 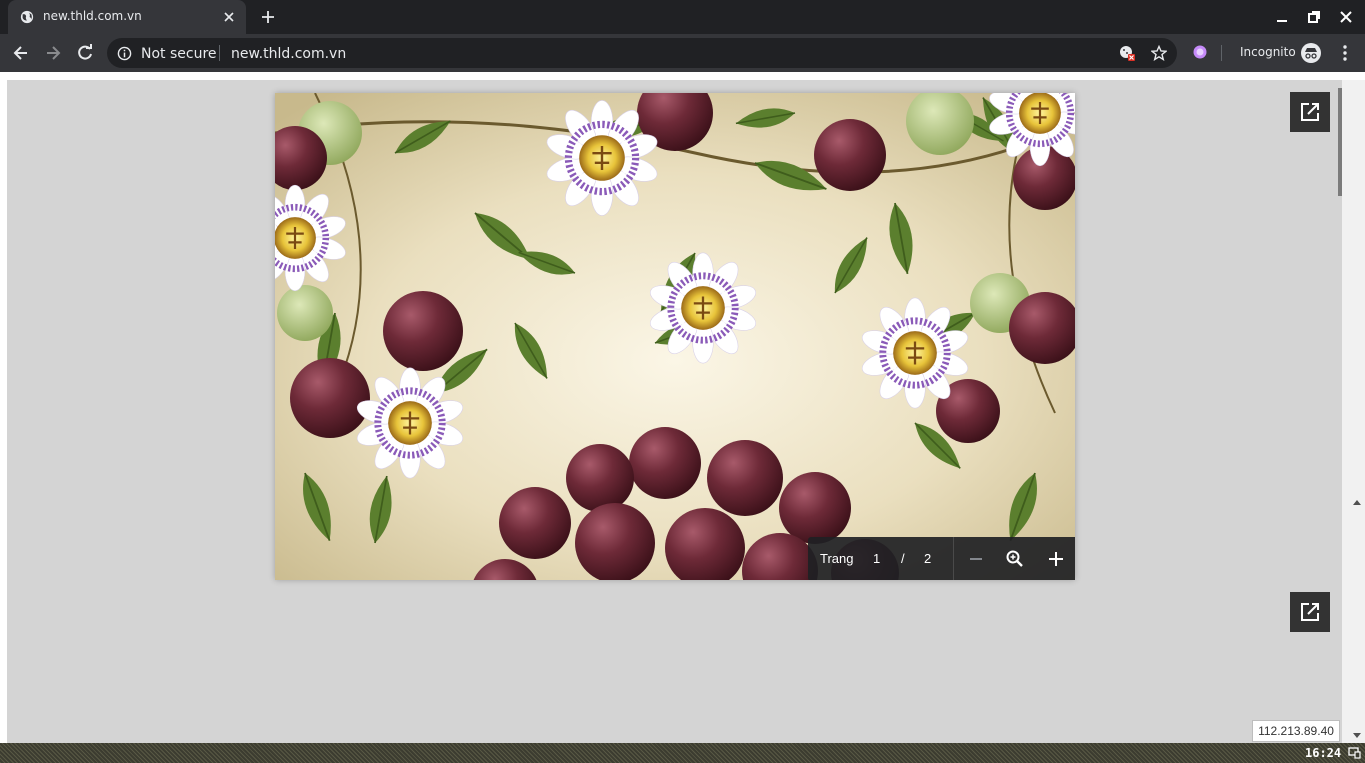 What do you see at coordinates (928, 558) in the screenshot?
I see `total-pages: 2` at bounding box center [928, 558].